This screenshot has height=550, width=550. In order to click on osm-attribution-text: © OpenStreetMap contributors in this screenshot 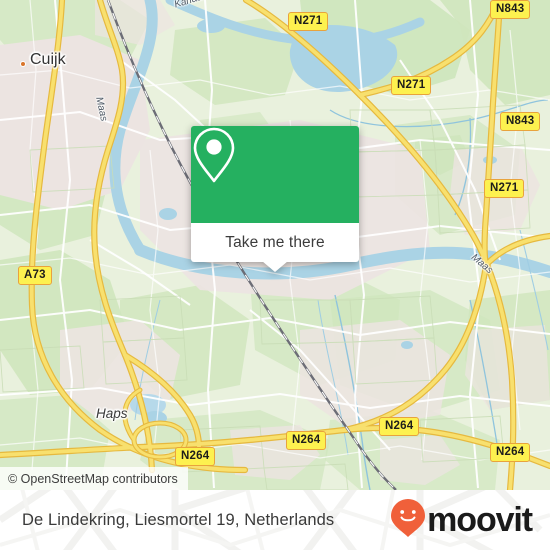, I will do `click(93, 478)`.